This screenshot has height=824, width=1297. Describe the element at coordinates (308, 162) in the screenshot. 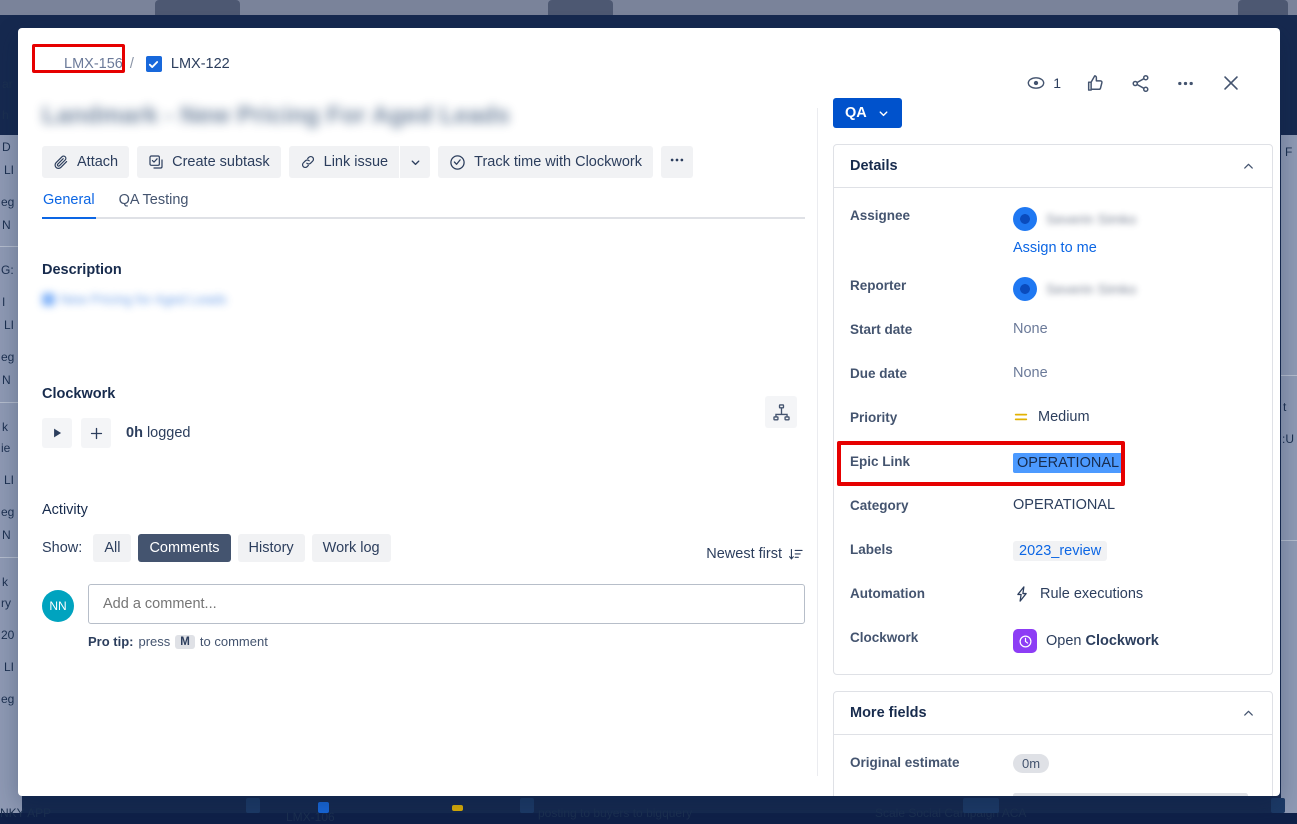

I see `link-icon` at that location.